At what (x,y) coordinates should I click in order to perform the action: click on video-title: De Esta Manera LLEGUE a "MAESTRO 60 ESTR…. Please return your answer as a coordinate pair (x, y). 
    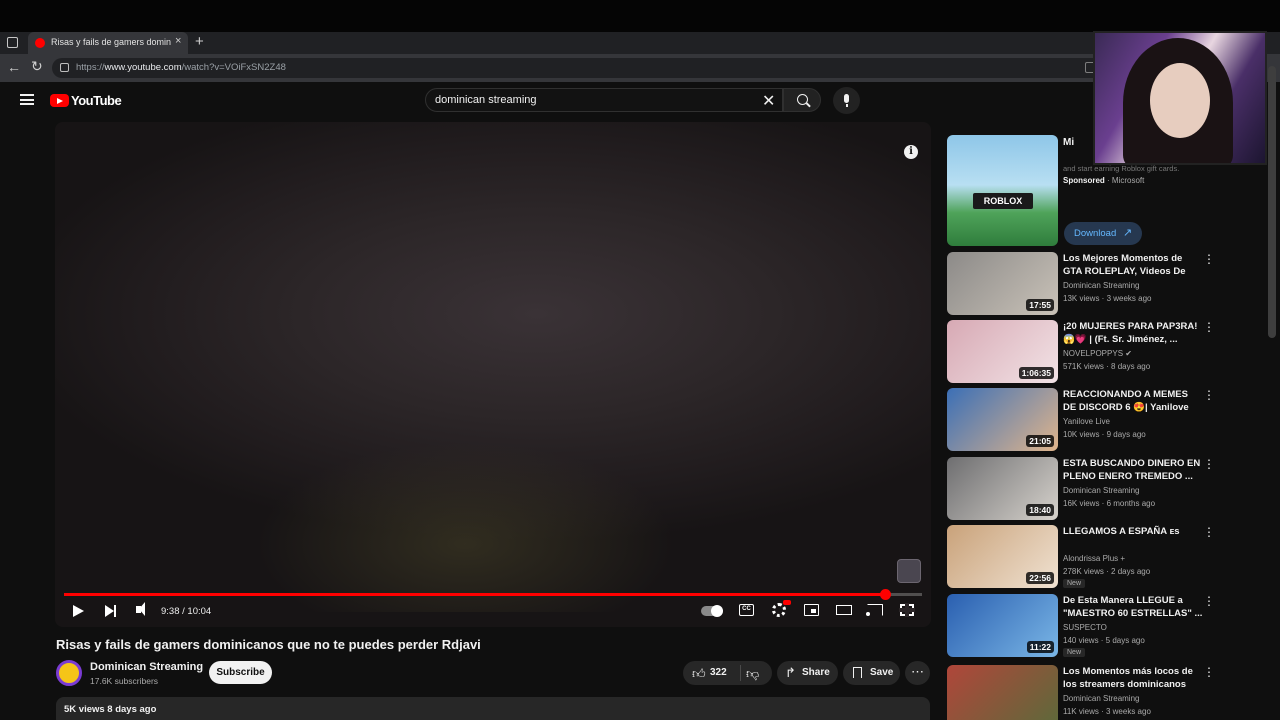
    Looking at the image, I should click on (1133, 607).